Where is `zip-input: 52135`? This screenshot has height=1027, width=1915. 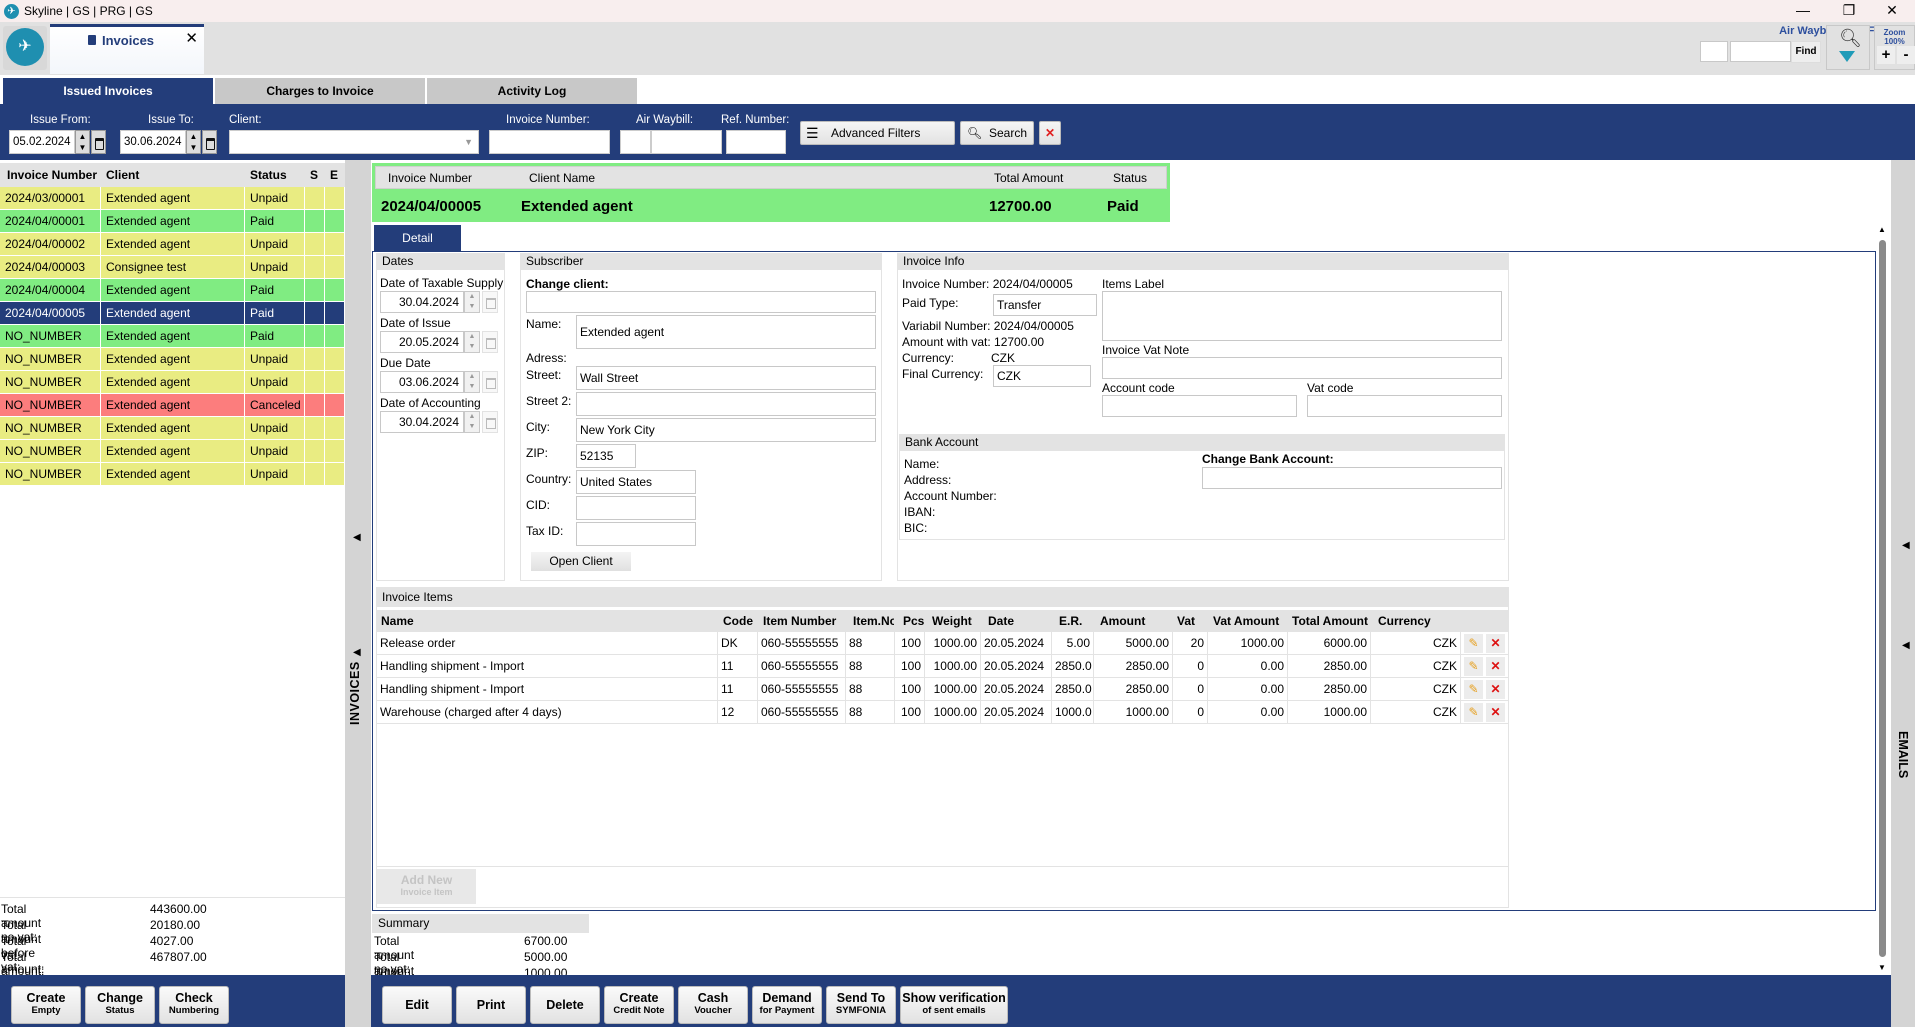 zip-input: 52135 is located at coordinates (606, 456).